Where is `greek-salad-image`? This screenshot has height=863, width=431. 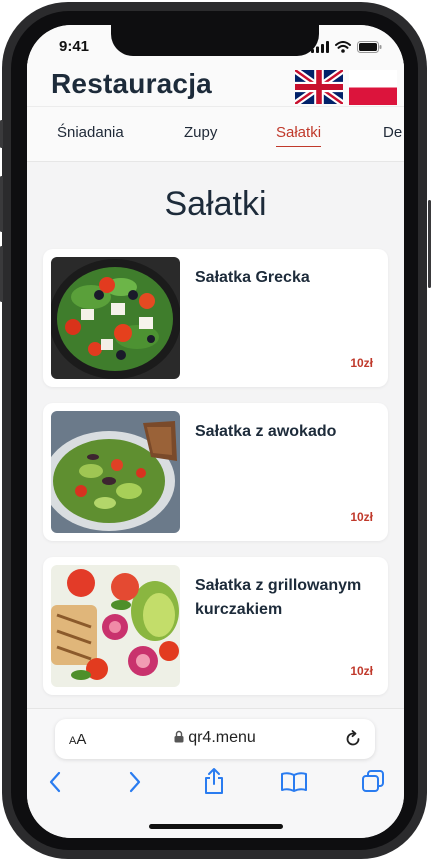 greek-salad-image is located at coordinates (115, 318).